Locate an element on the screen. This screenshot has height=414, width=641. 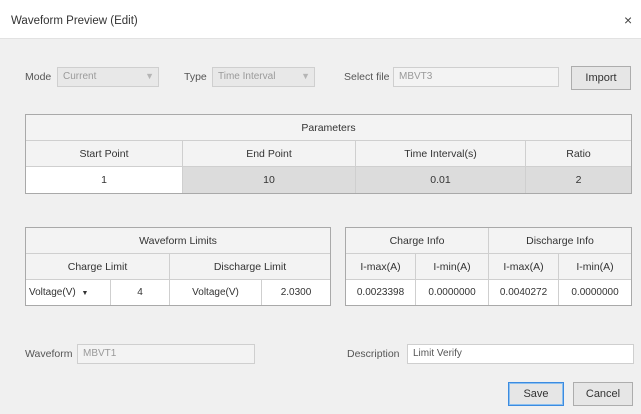
col-ratio: Ratio is located at coordinates (578, 154).